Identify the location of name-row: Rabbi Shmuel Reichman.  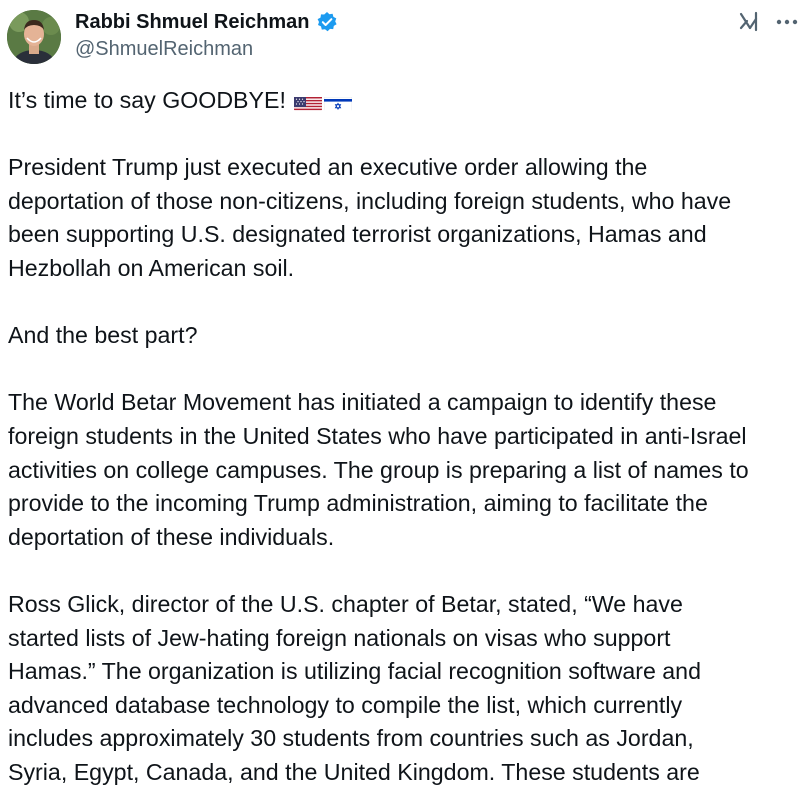
(206, 22).